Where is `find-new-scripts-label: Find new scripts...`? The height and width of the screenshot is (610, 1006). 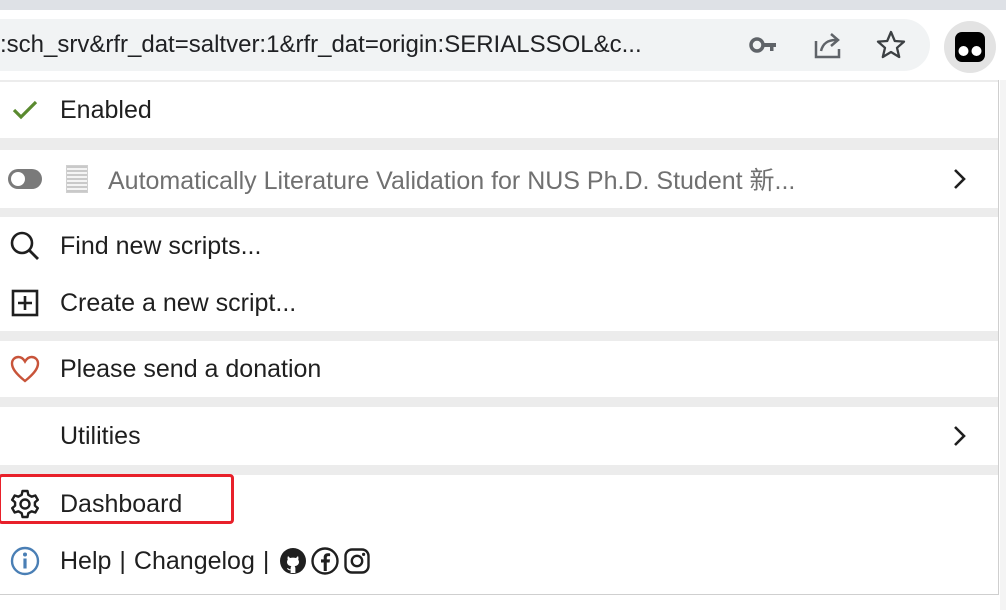
find-new-scripts-label: Find new scripts... is located at coordinates (161, 245).